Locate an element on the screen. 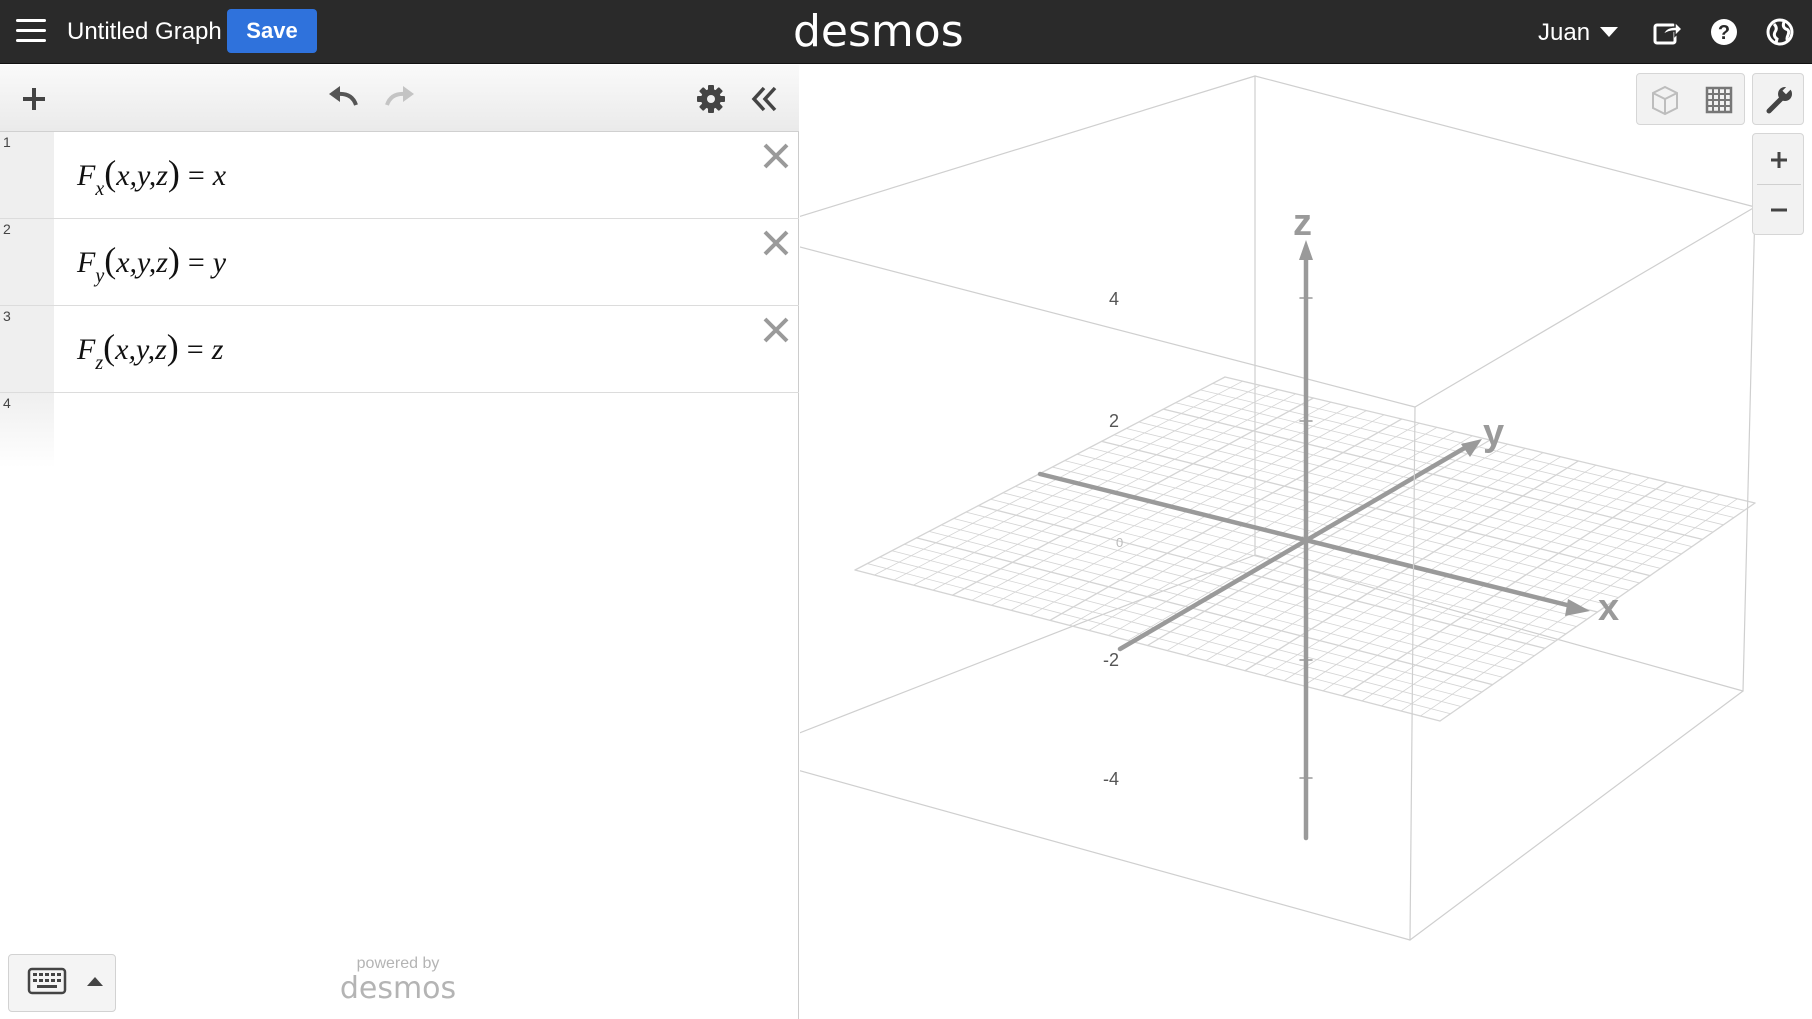 The image size is (1812, 1019). expression-row: 2 Fy(x,y,z) = y is located at coordinates (399, 262).